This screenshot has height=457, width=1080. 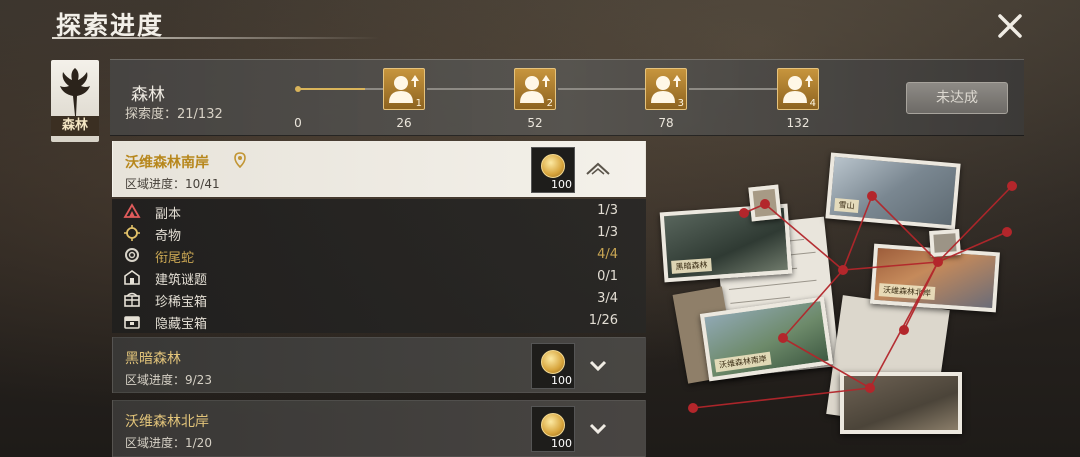 I want to click on zone-name: 森林, so click(x=148, y=95).